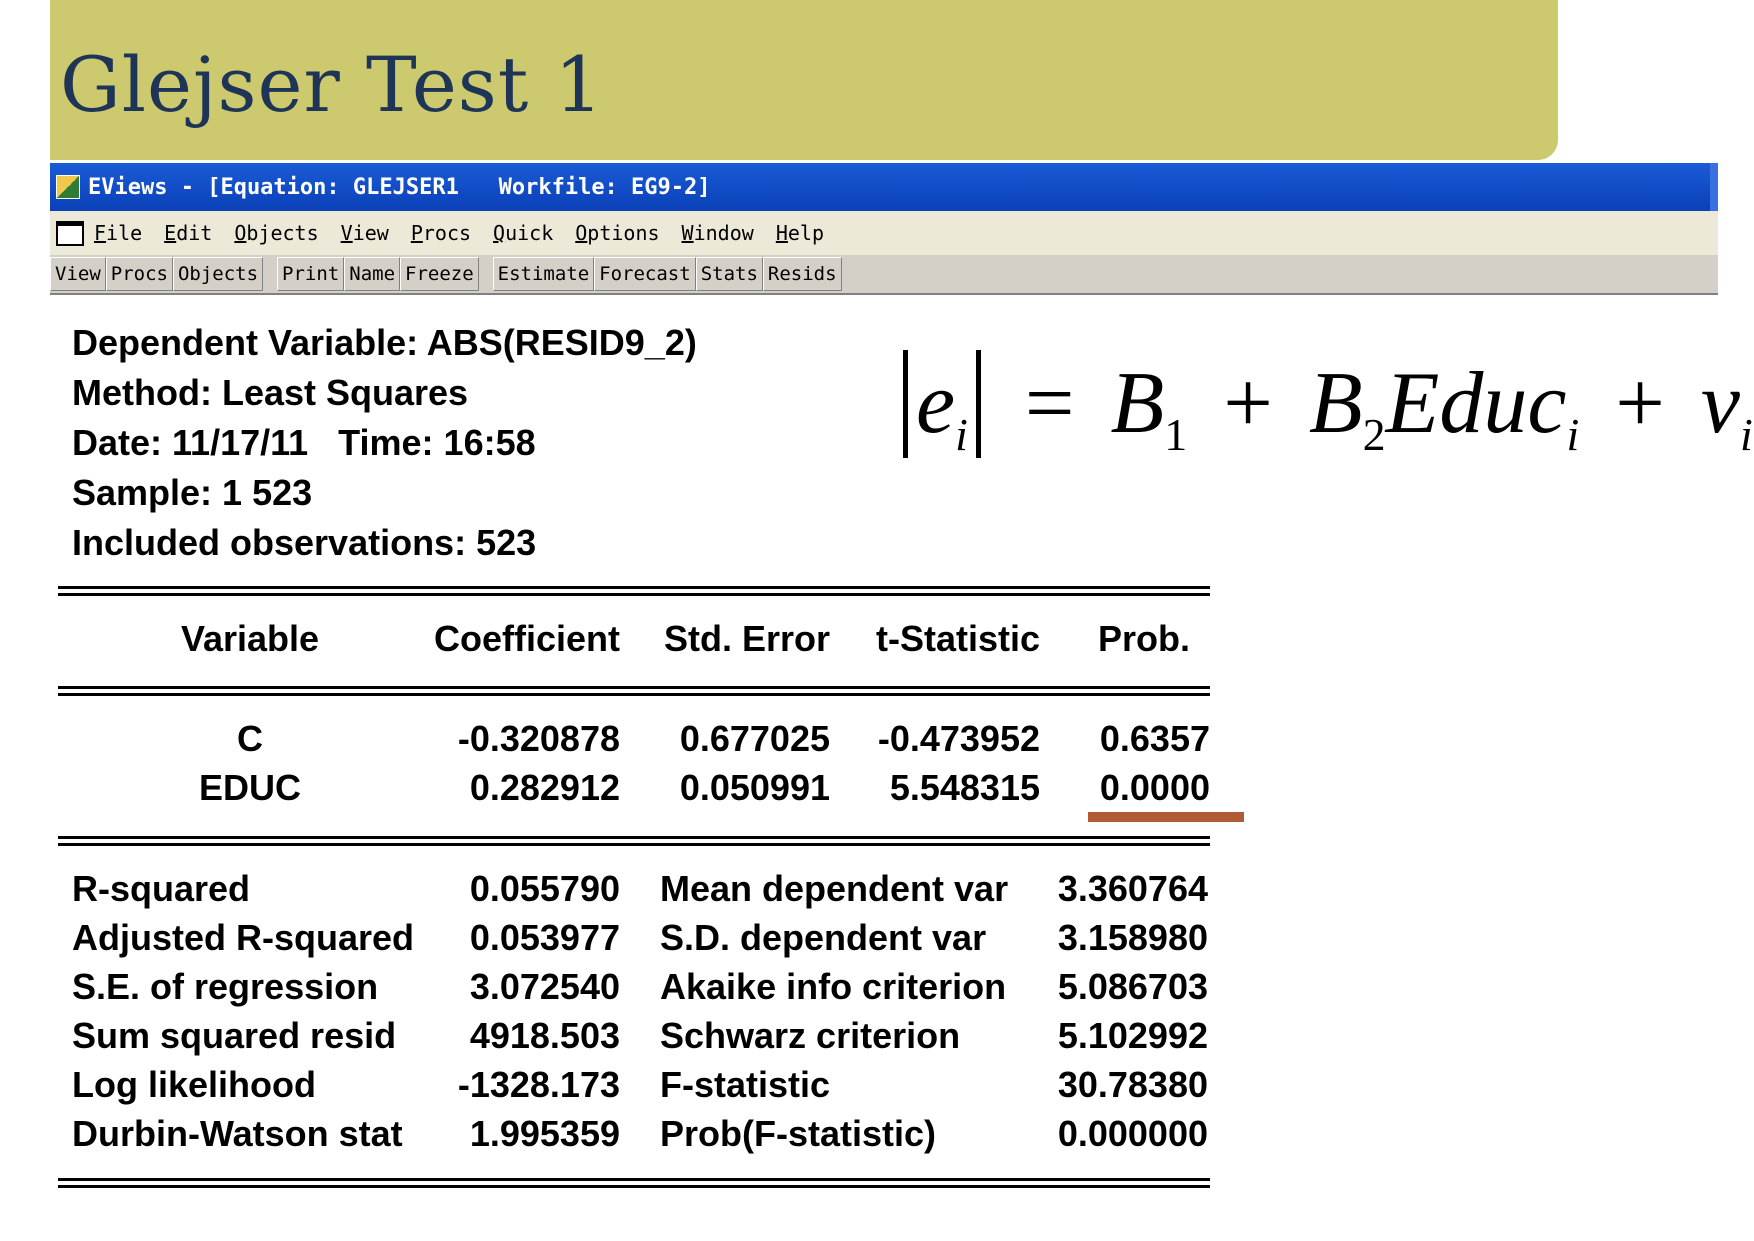 Image resolution: width=1754 pixels, height=1241 pixels. Describe the element at coordinates (634, 591) in the screenshot. I see `table-rule-top` at that location.